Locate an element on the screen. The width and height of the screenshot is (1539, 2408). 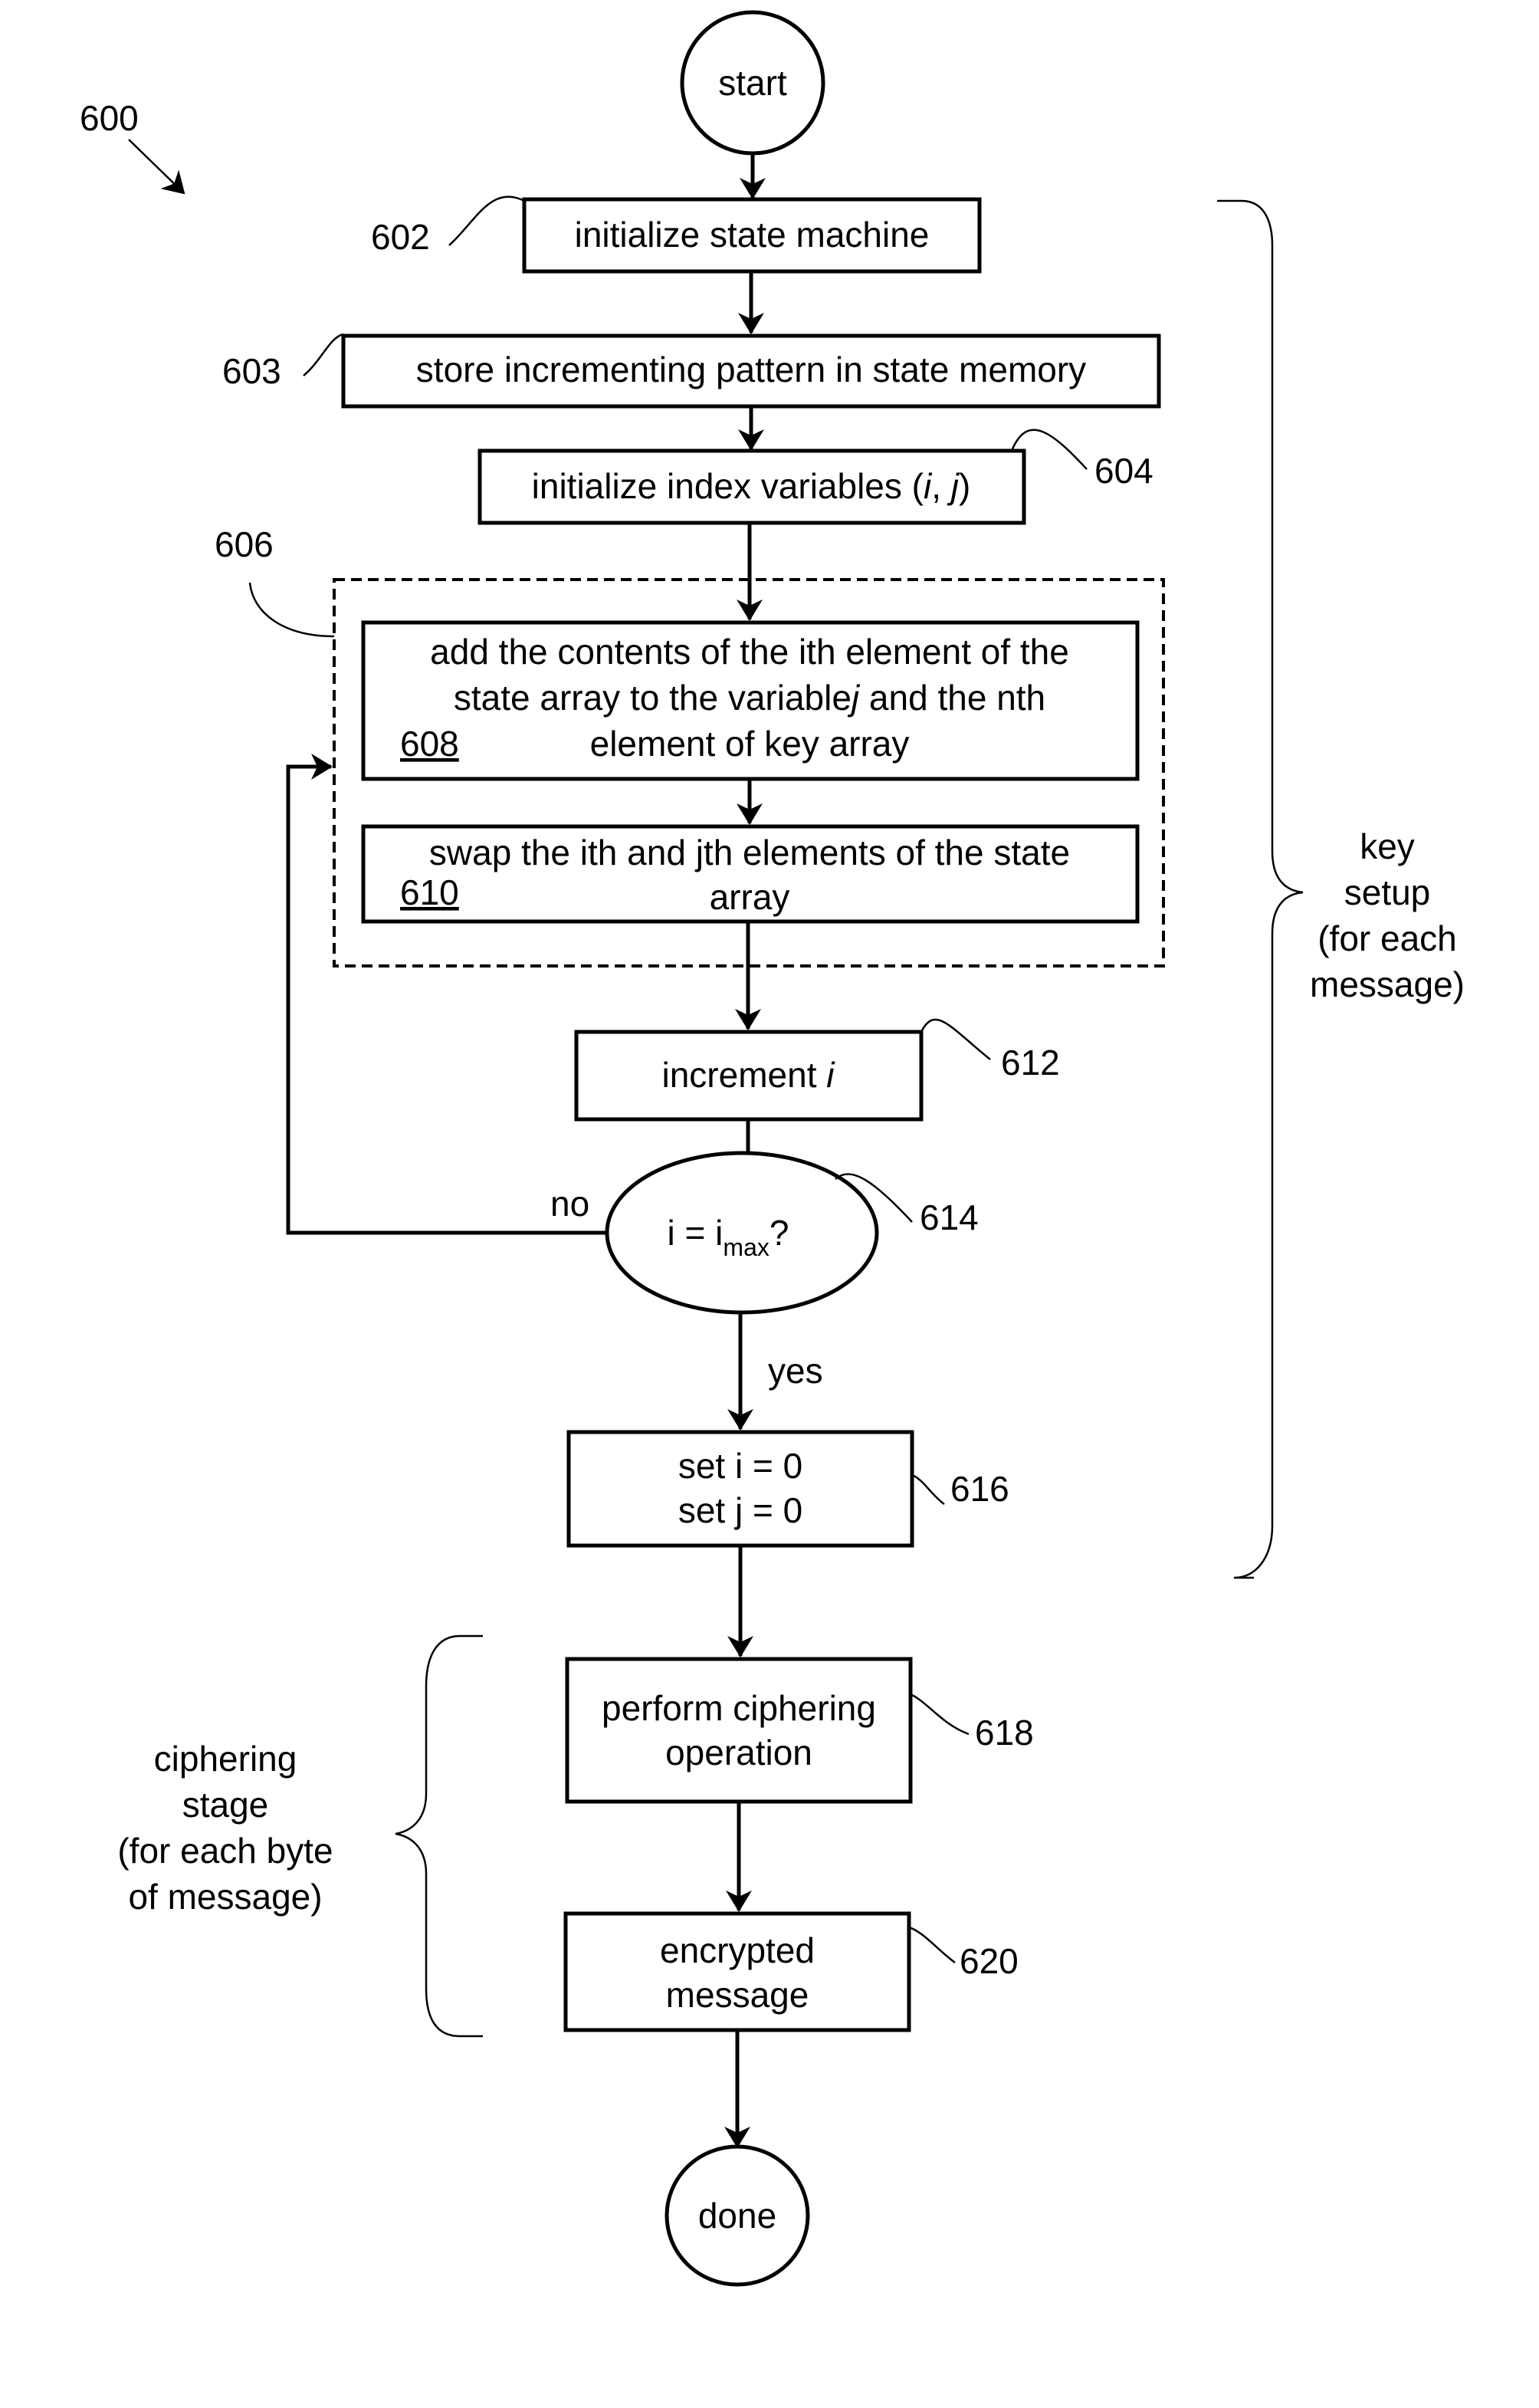
key-setup-line4: message) is located at coordinates (1387, 984).